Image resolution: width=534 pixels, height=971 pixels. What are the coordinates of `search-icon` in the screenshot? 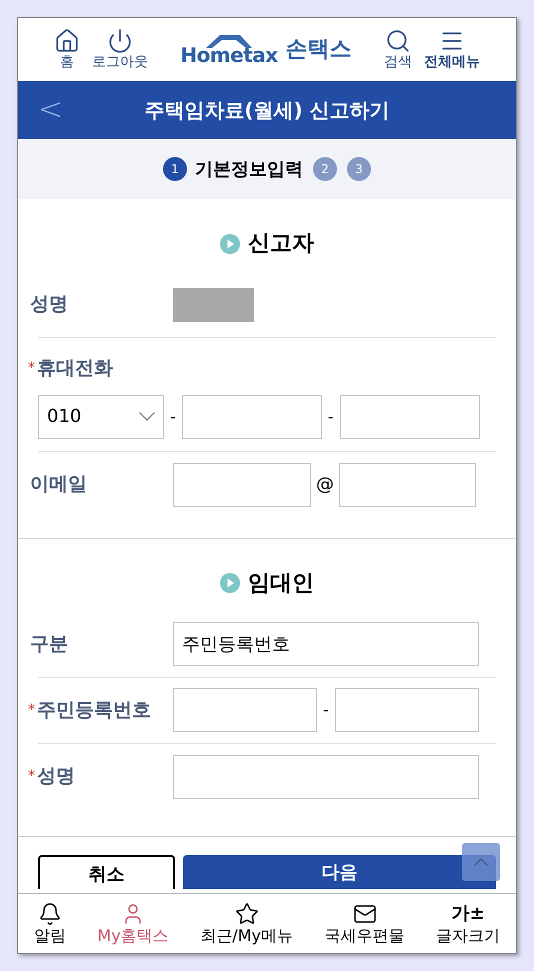 It's located at (398, 41).